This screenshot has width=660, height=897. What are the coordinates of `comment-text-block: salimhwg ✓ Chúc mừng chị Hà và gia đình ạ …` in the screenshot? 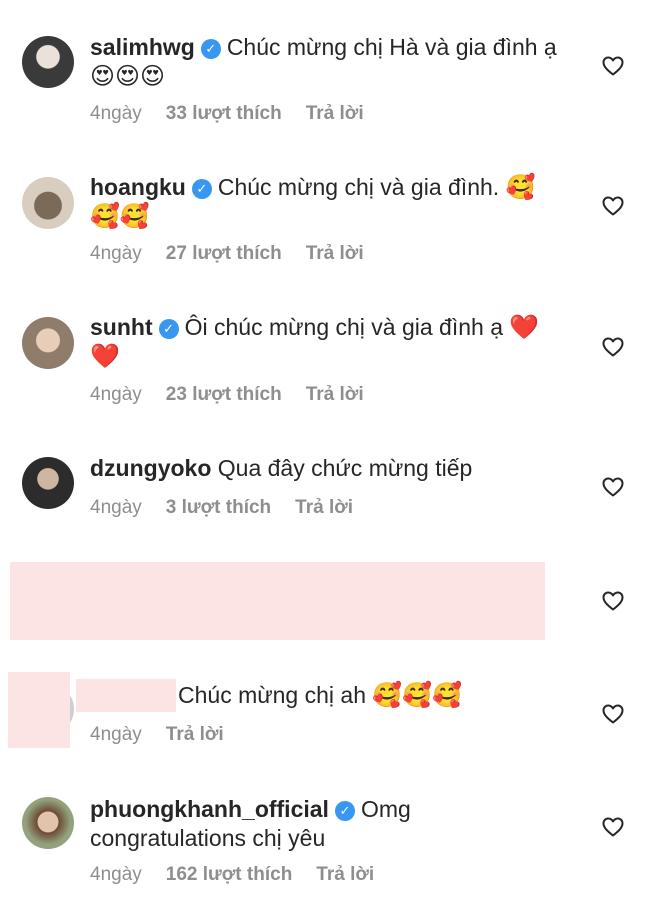 It's located at (325, 62).